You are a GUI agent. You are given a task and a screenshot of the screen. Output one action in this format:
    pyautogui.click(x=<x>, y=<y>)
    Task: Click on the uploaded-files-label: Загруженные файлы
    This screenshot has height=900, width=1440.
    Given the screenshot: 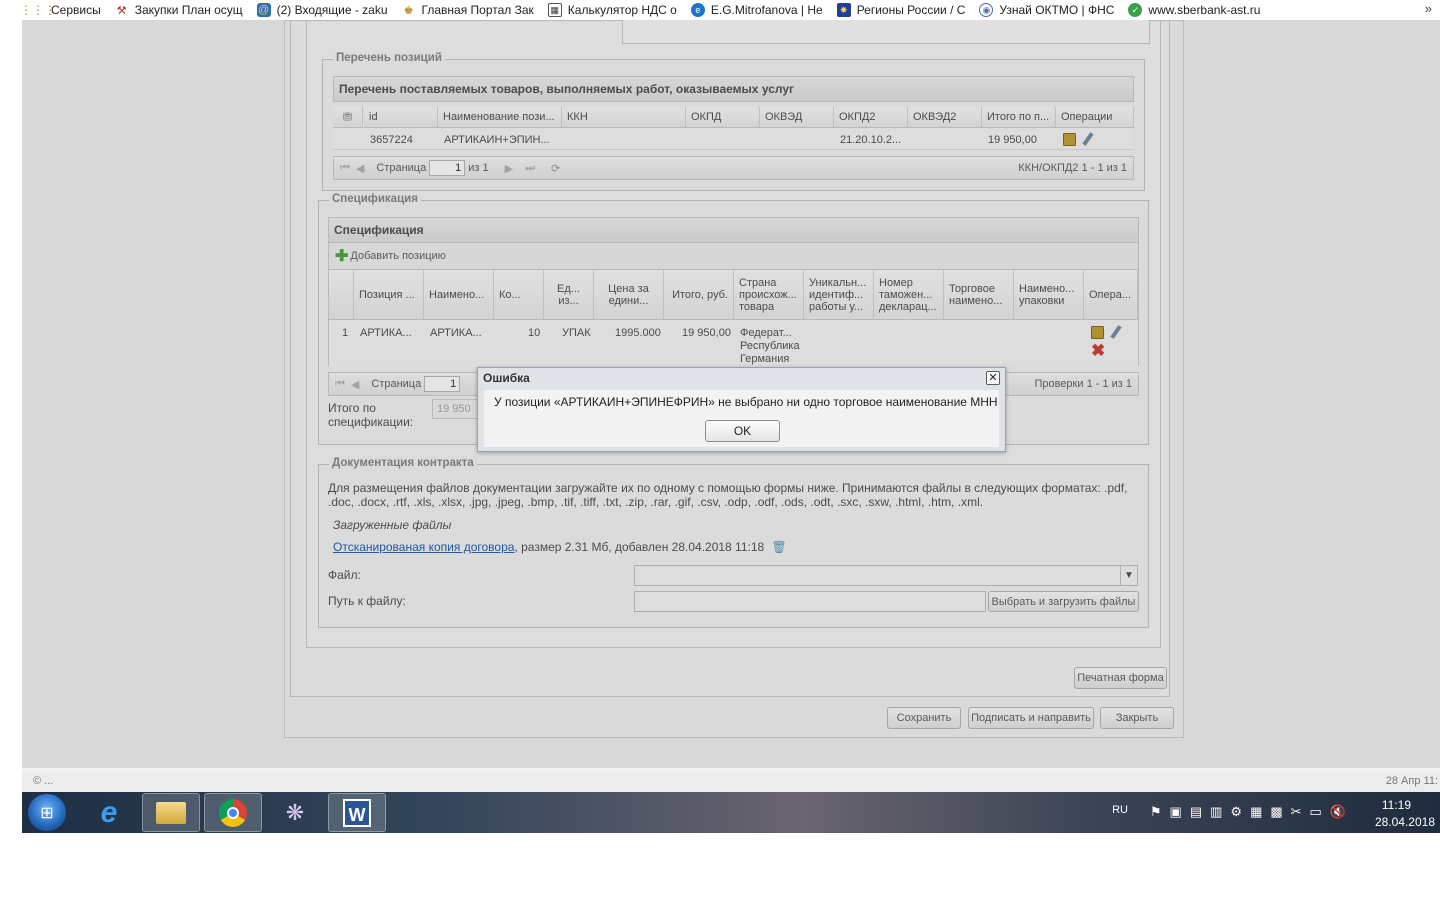 What is the action you would take?
    pyautogui.click(x=392, y=525)
    